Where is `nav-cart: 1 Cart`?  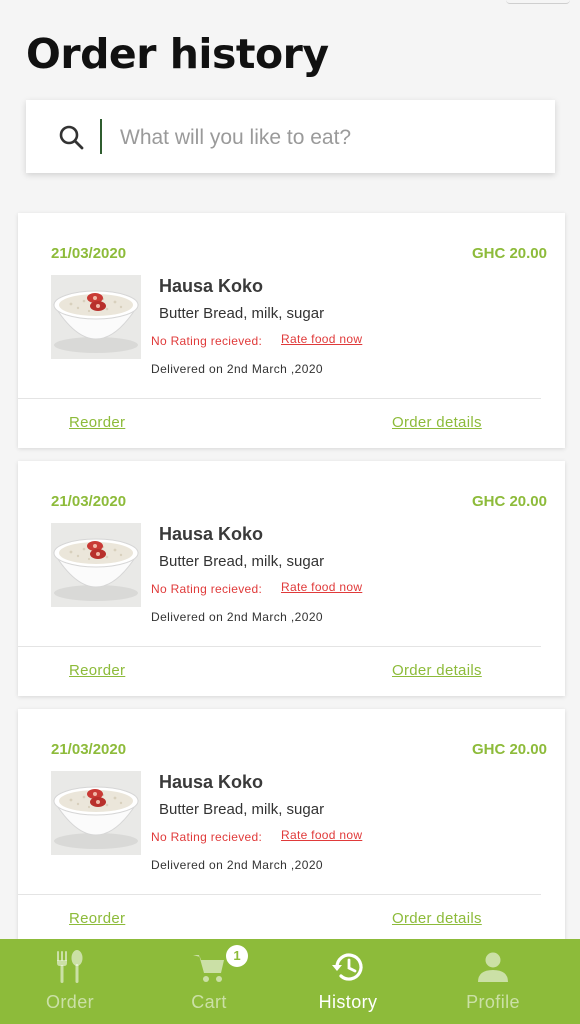
nav-cart: 1 Cart is located at coordinates (209, 981).